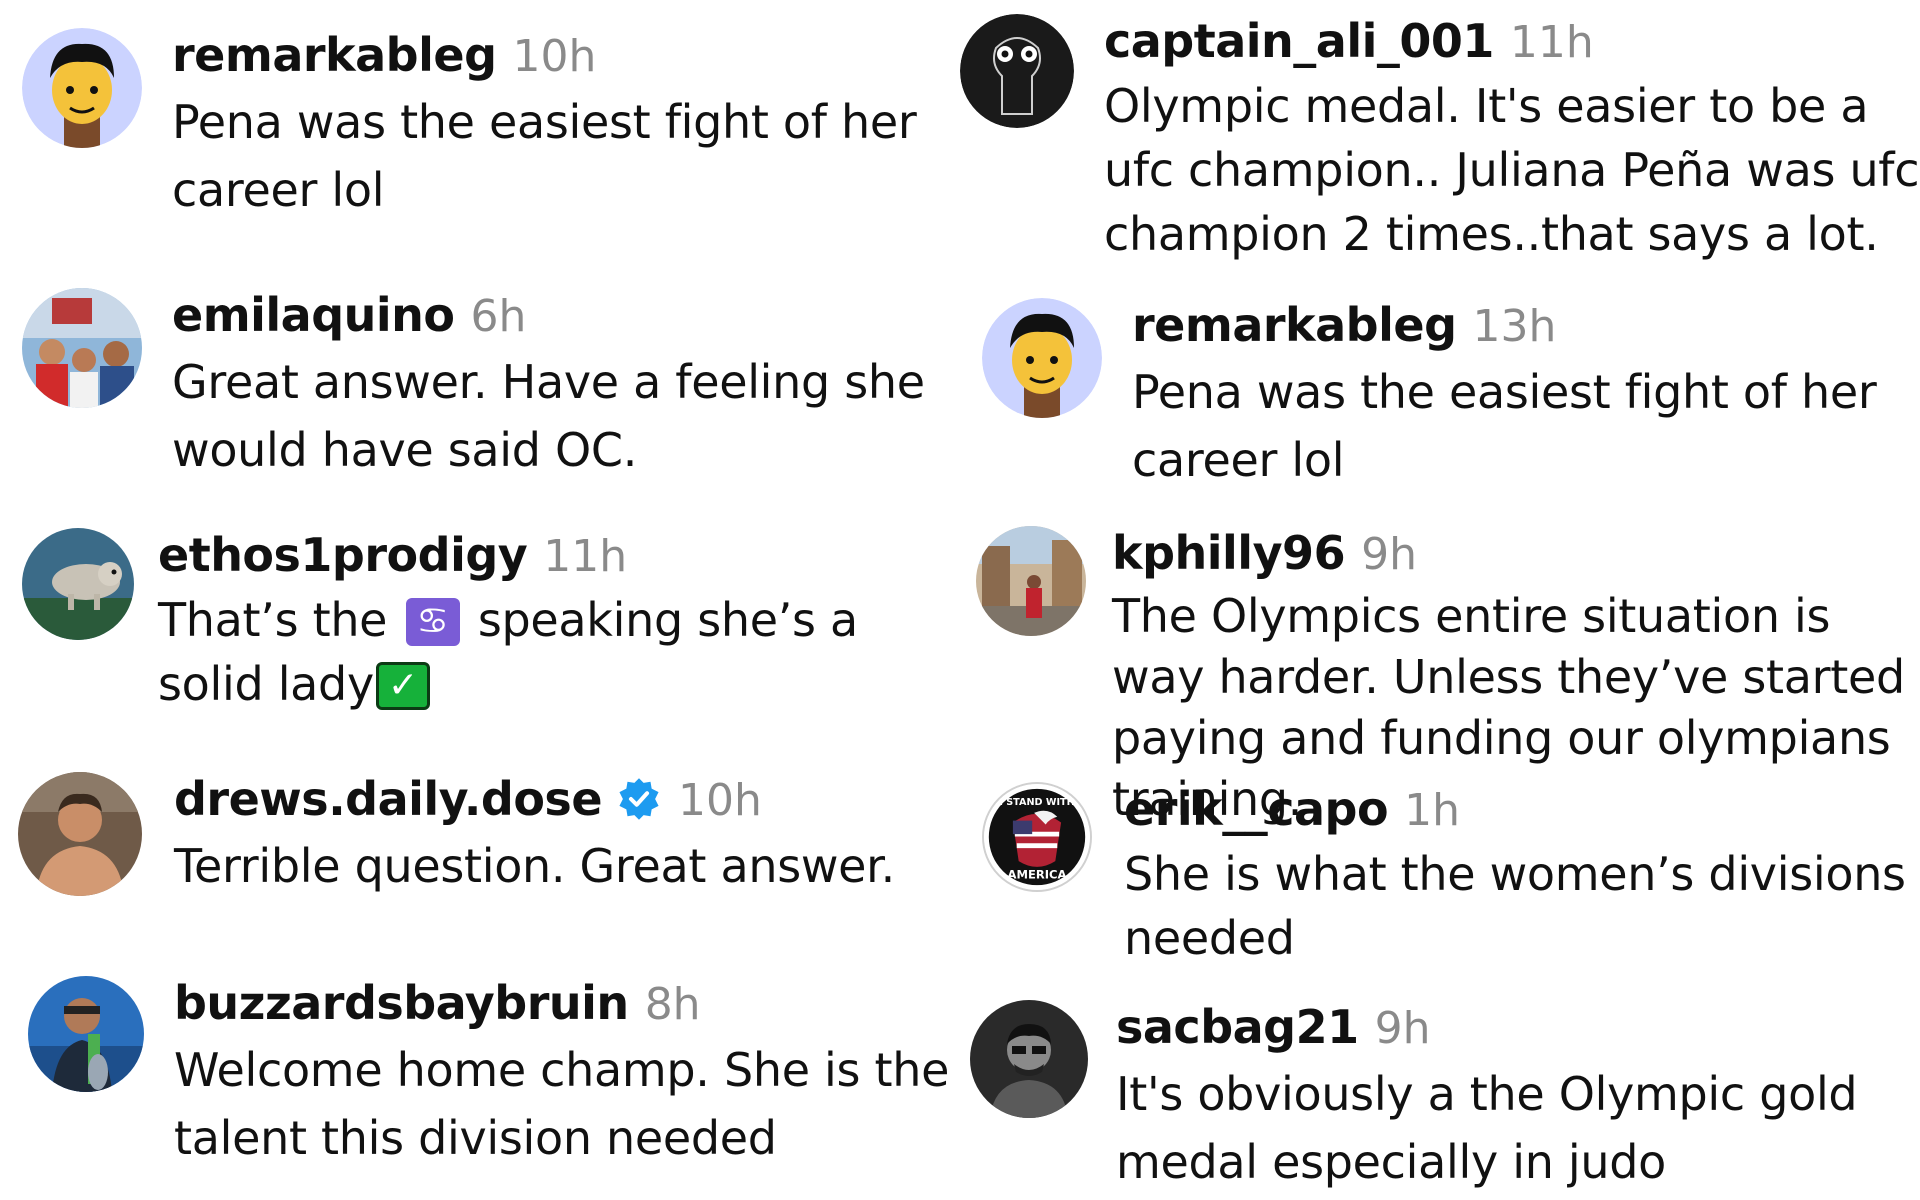  I want to click on check-mark-emoji-icon: ✓, so click(402, 686).